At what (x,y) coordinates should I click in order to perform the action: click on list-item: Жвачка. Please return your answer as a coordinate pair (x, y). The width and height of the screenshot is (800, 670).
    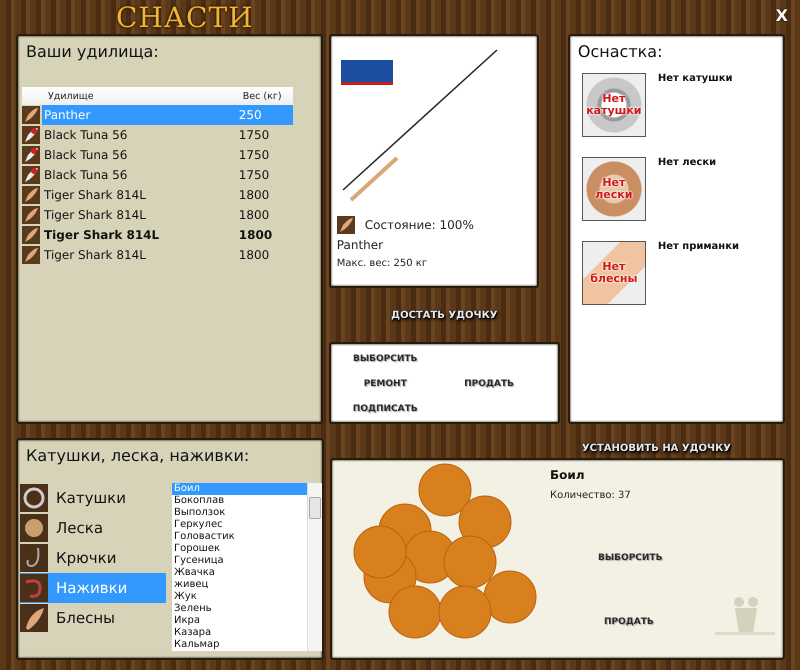
    Looking at the image, I should click on (239, 573).